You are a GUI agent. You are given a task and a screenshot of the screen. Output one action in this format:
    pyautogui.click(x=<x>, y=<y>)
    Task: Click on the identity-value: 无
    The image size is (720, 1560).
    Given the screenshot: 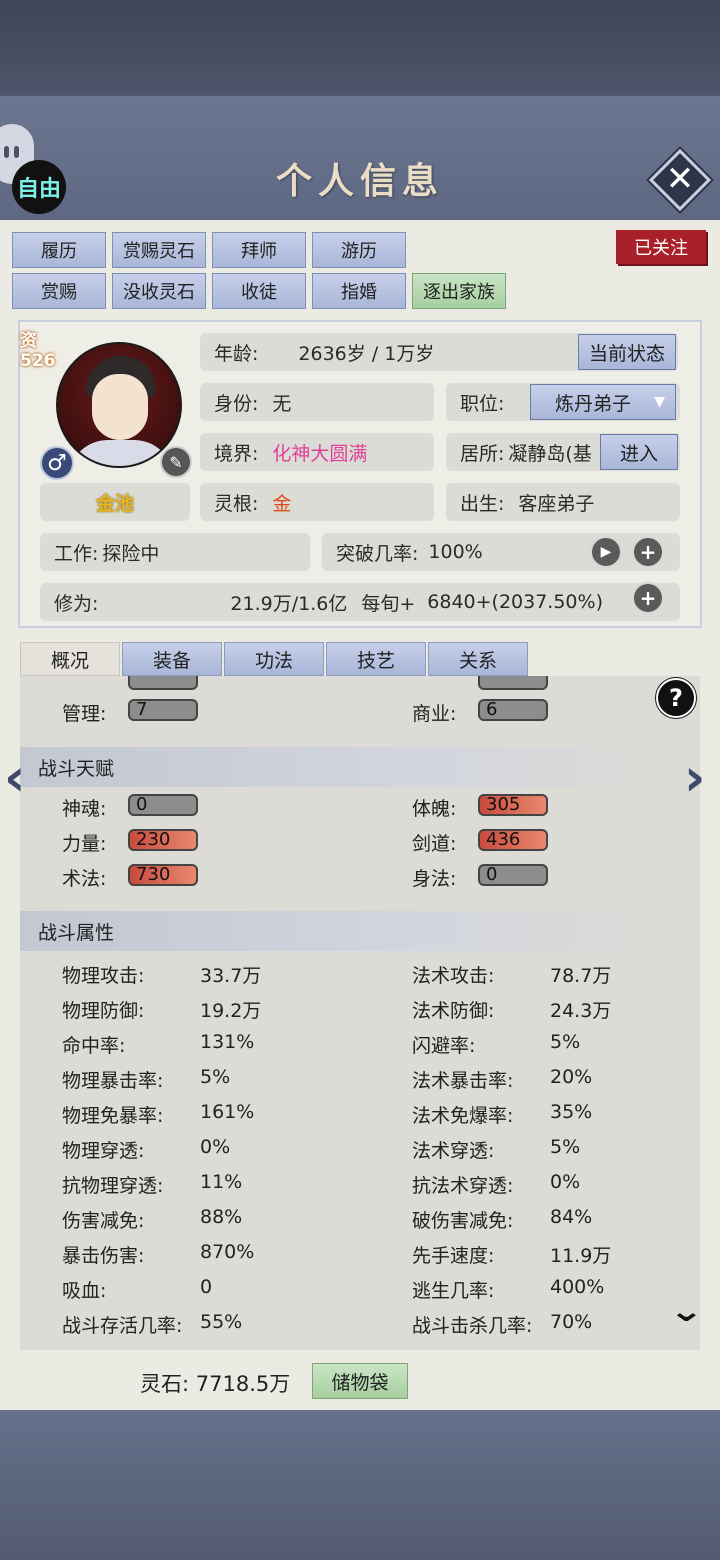 What is the action you would take?
    pyautogui.click(x=282, y=403)
    